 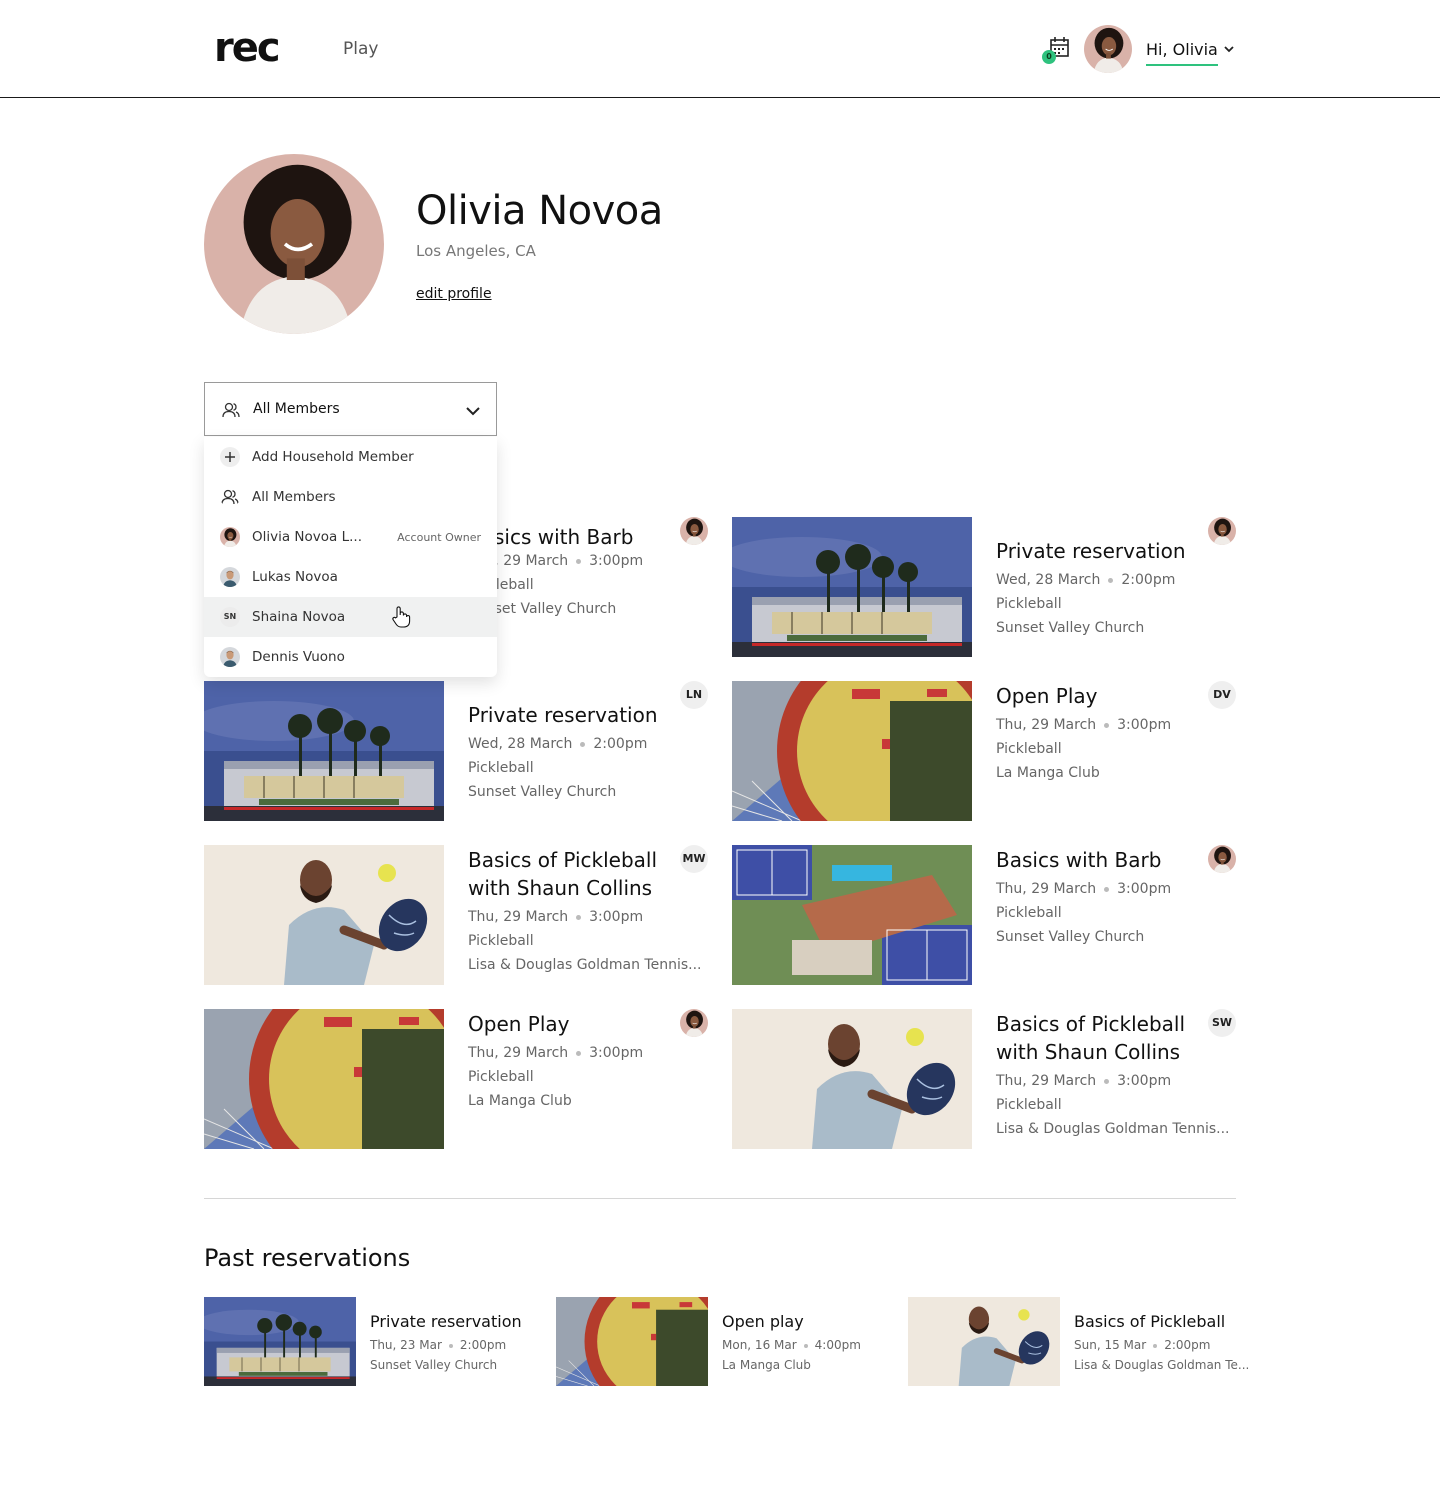 I want to click on member-initials-badge: DV, so click(x=1222, y=695).